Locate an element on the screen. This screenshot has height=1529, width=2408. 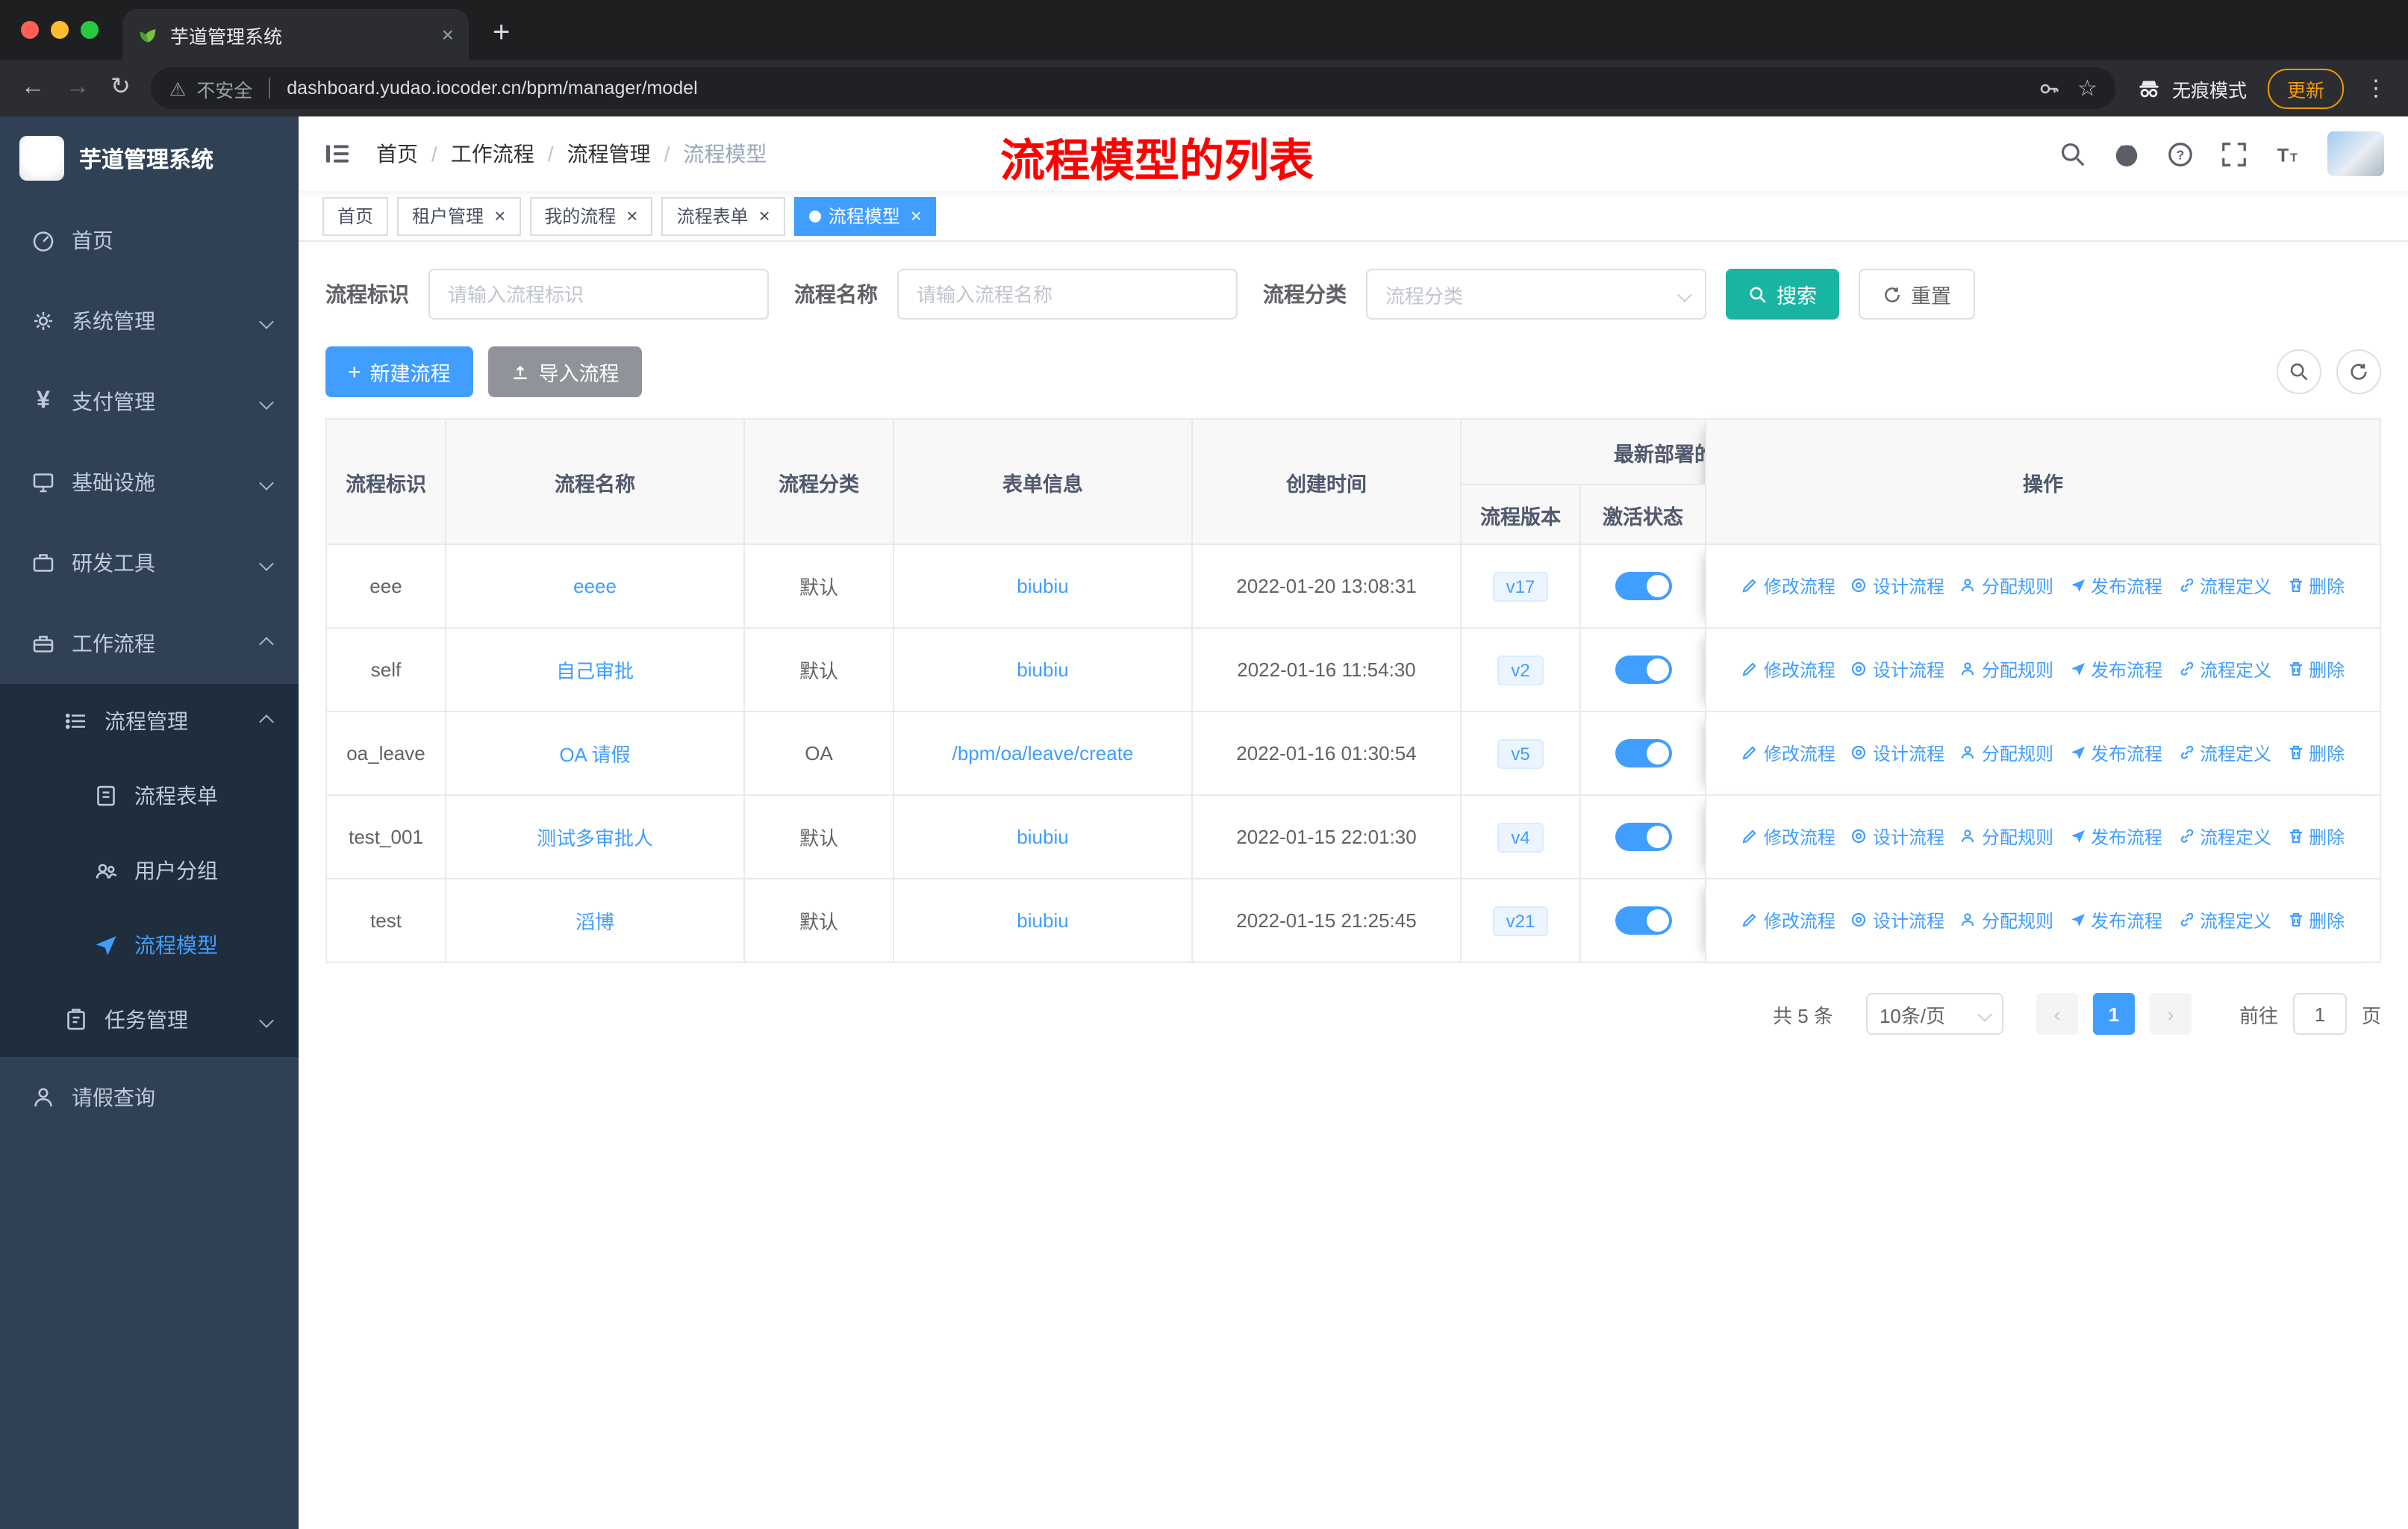
process-name-link: eeee is located at coordinates (595, 586).